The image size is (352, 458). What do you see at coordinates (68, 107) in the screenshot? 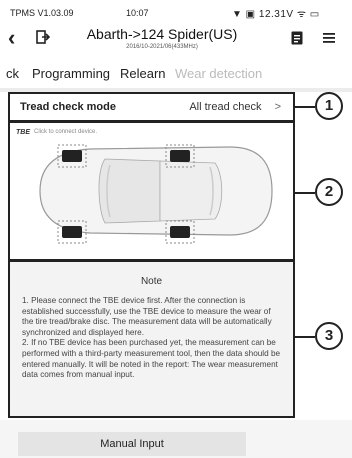
I see `tread-check-mode-label: Tread check mode` at bounding box center [68, 107].